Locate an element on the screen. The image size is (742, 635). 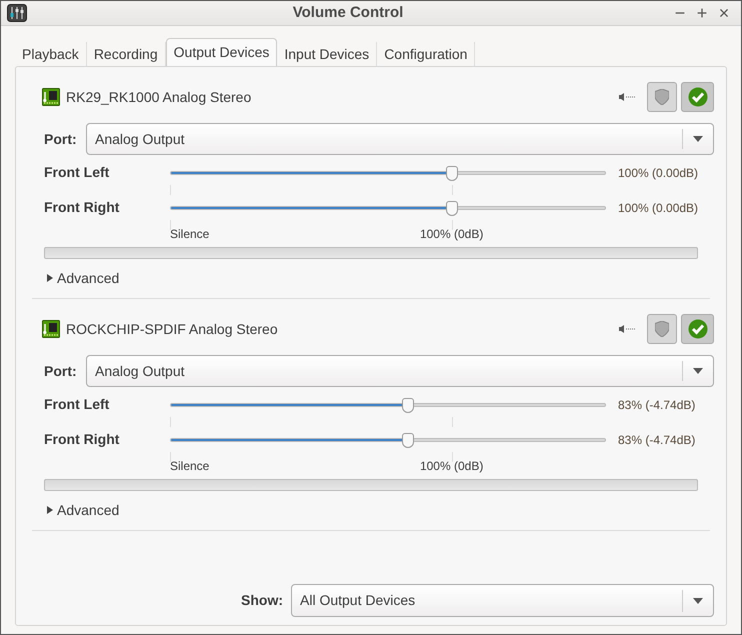
window-title: Volume Control is located at coordinates (348, 12).